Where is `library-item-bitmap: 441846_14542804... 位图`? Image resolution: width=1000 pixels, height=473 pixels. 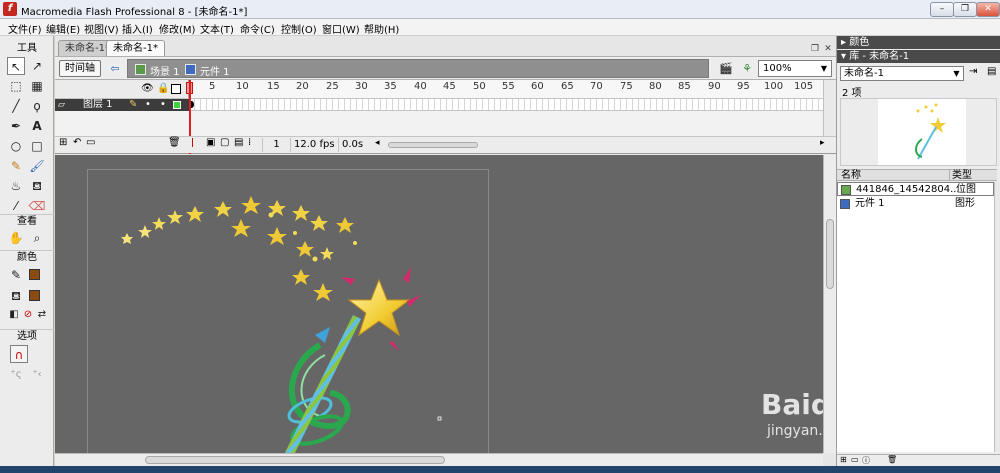
library-item-bitmap: 441846_14542804... 位图 is located at coordinates (915, 189).